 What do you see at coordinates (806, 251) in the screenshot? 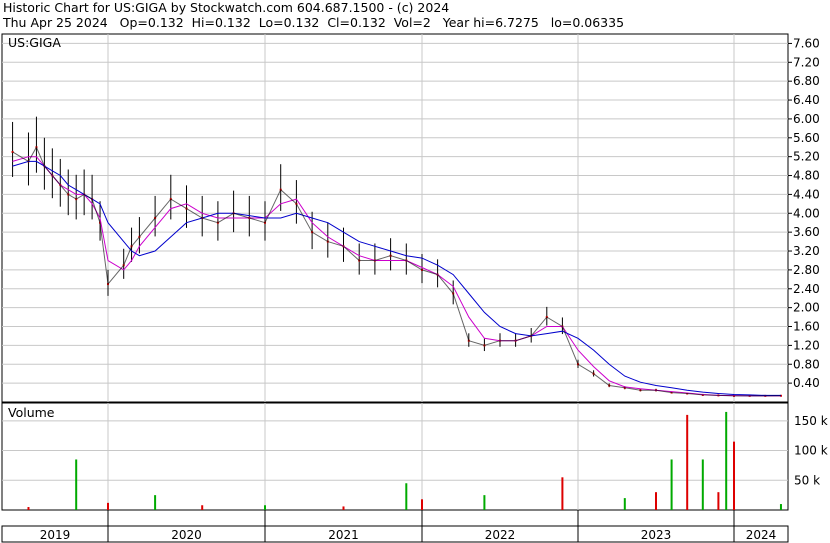
I see `price-tick-label: 3.20` at bounding box center [806, 251].